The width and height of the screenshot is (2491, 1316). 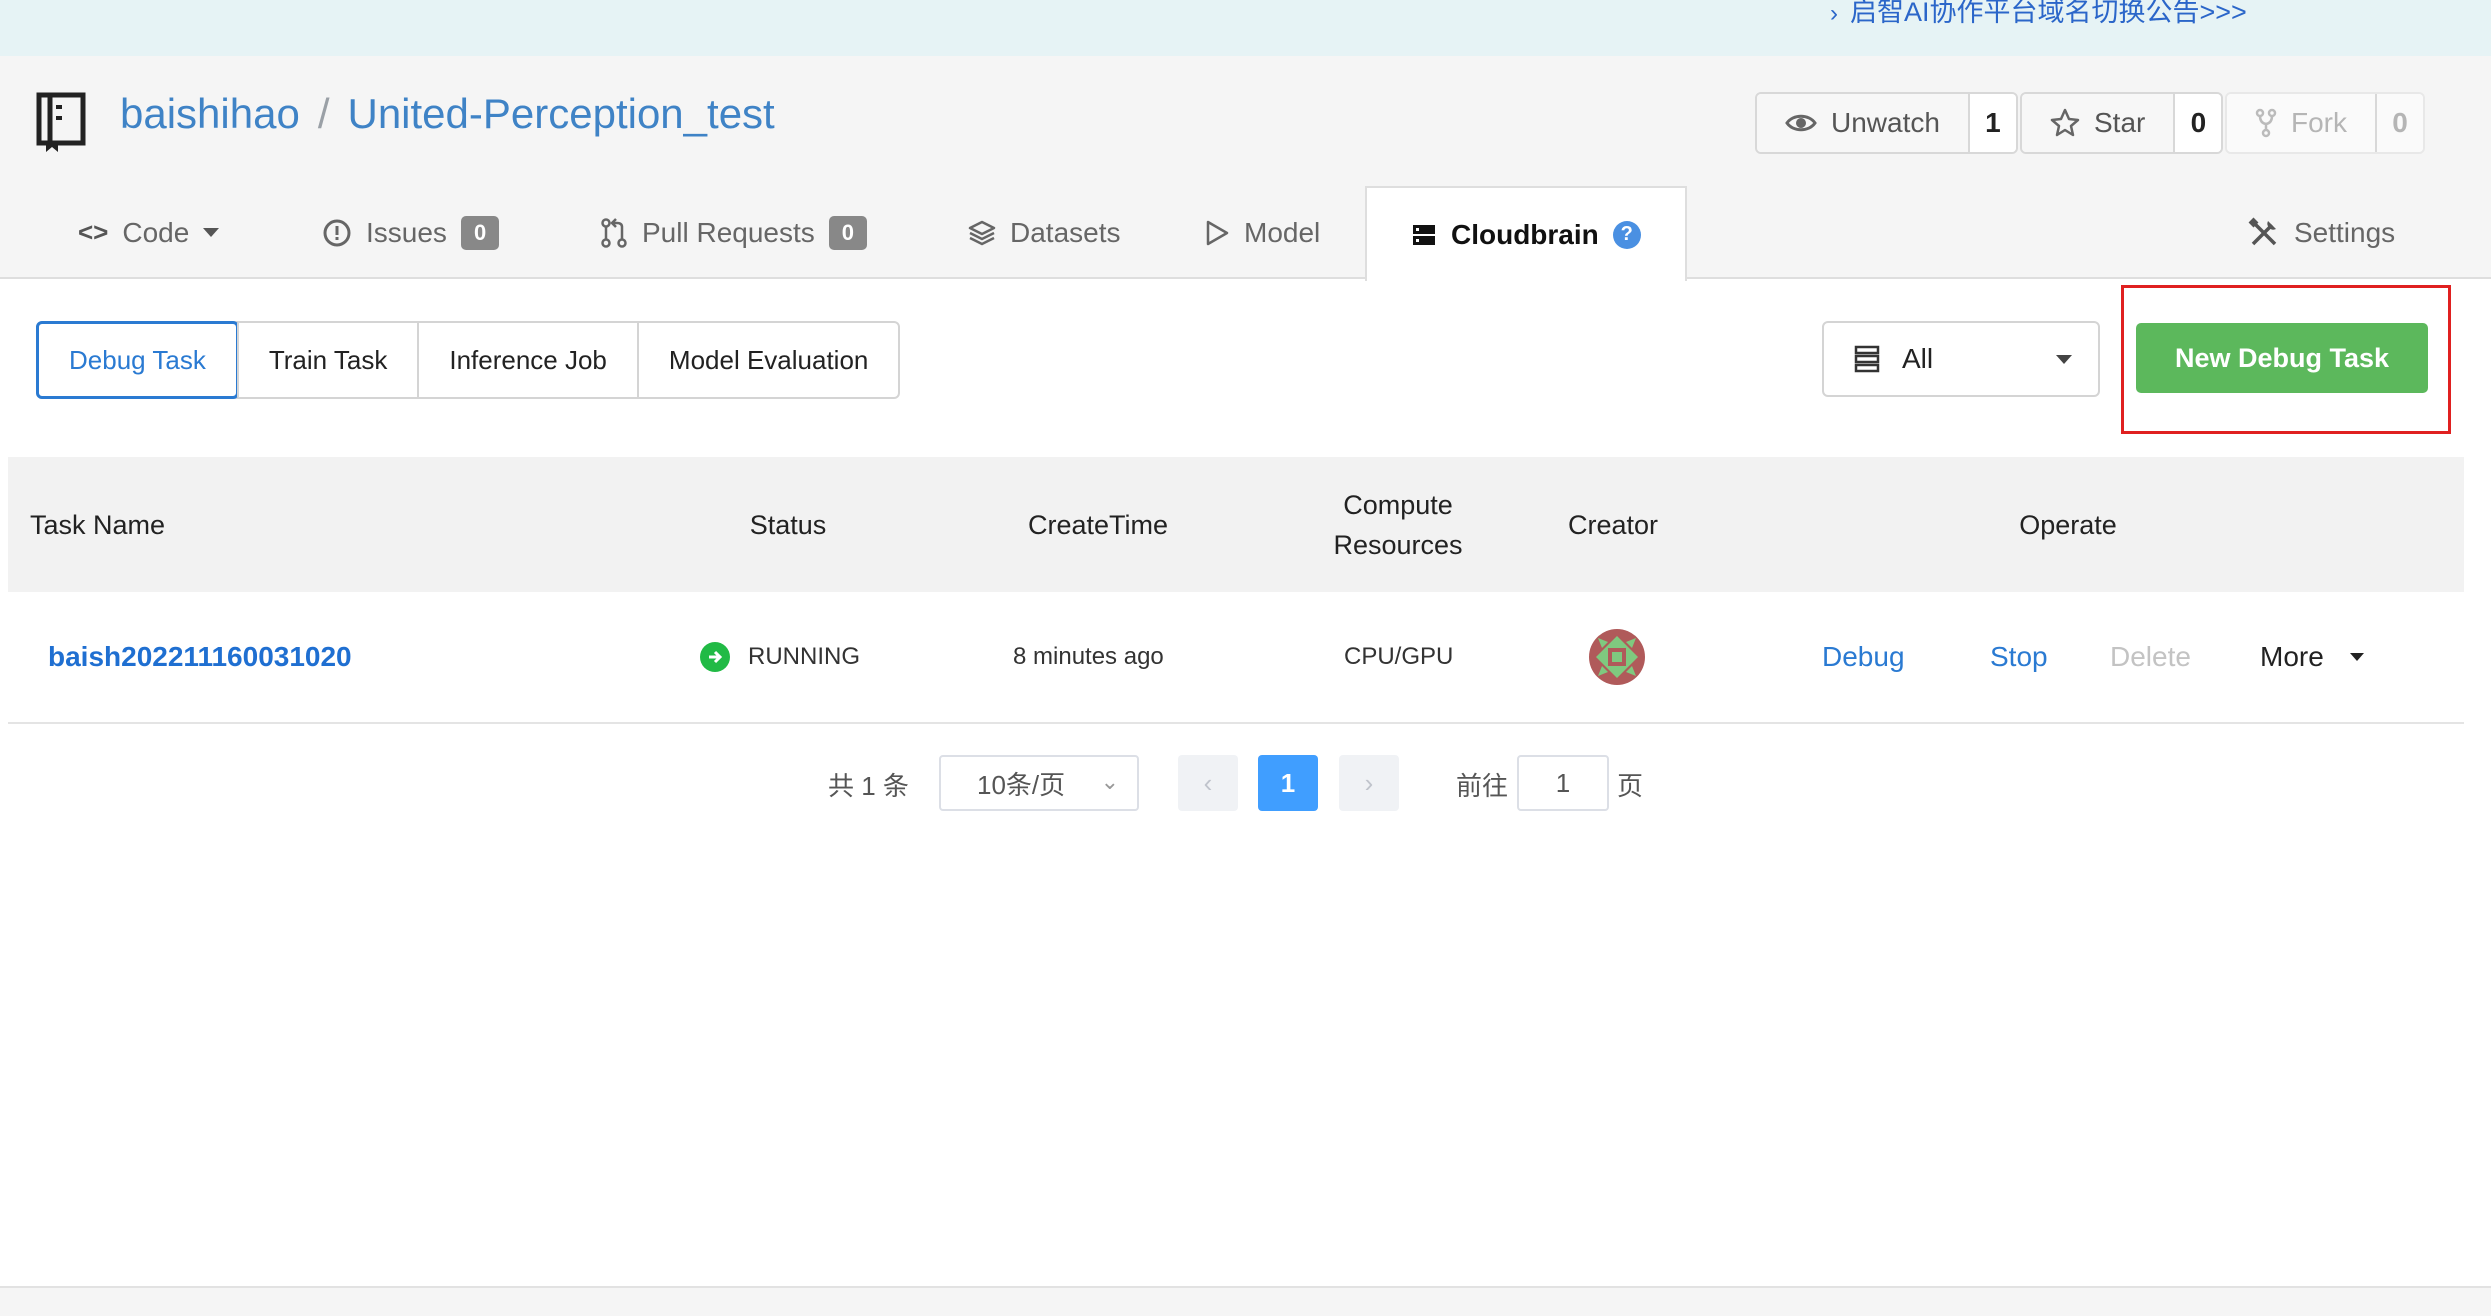 What do you see at coordinates (2048, 13) in the screenshot?
I see `announcement-text: 启智AI协作平台域名切换公告>>>` at bounding box center [2048, 13].